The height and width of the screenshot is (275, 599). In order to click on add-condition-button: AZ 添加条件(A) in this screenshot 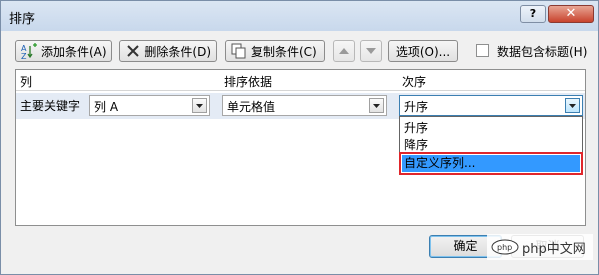, I will do `click(63, 51)`.